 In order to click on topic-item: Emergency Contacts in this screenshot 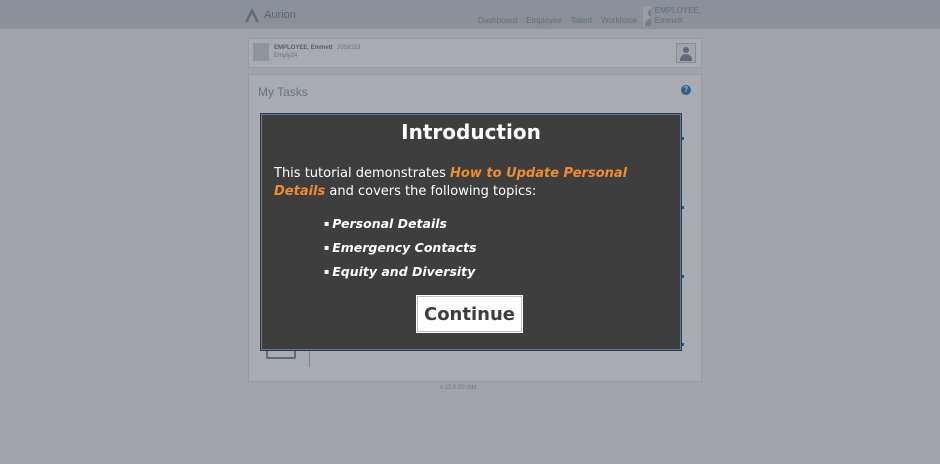, I will do `click(400, 252)`.